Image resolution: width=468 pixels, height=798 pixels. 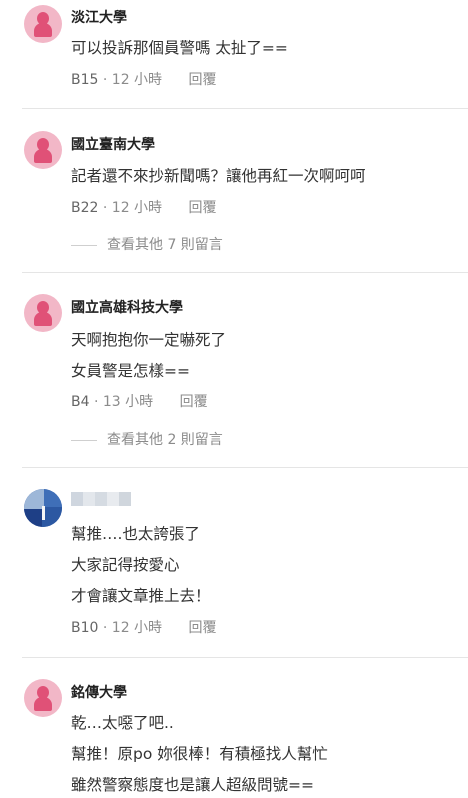 I want to click on avatar-blurred-icon, so click(x=43, y=508).